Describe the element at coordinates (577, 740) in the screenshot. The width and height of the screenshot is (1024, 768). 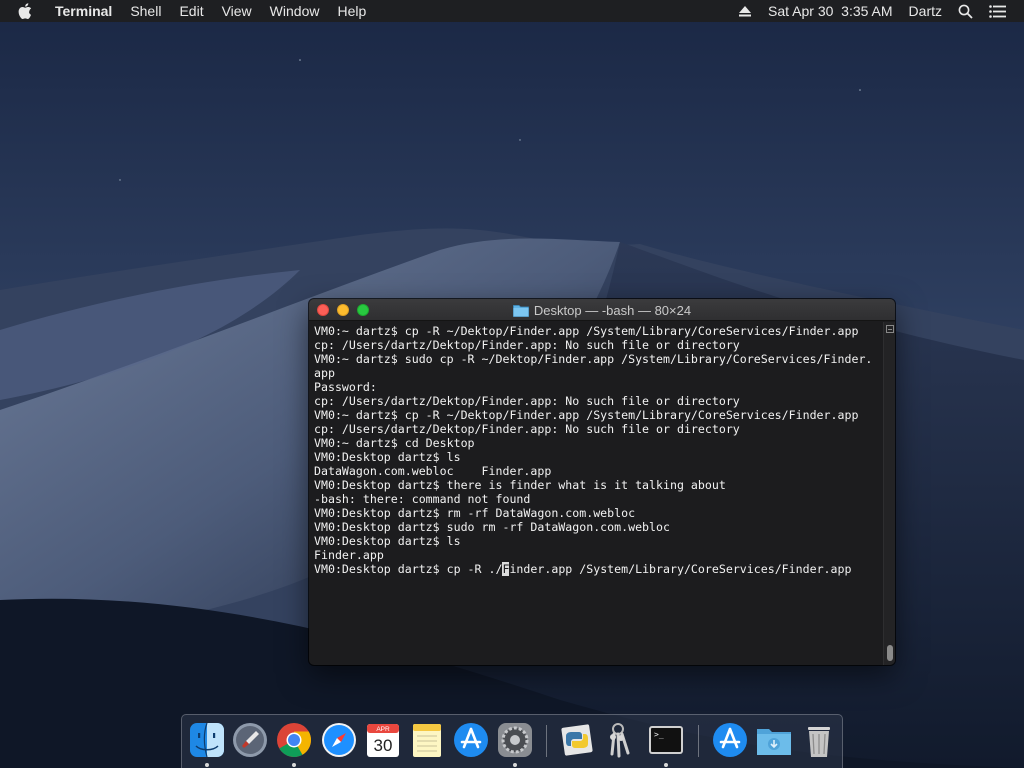
I see `python-launcher-icon` at that location.